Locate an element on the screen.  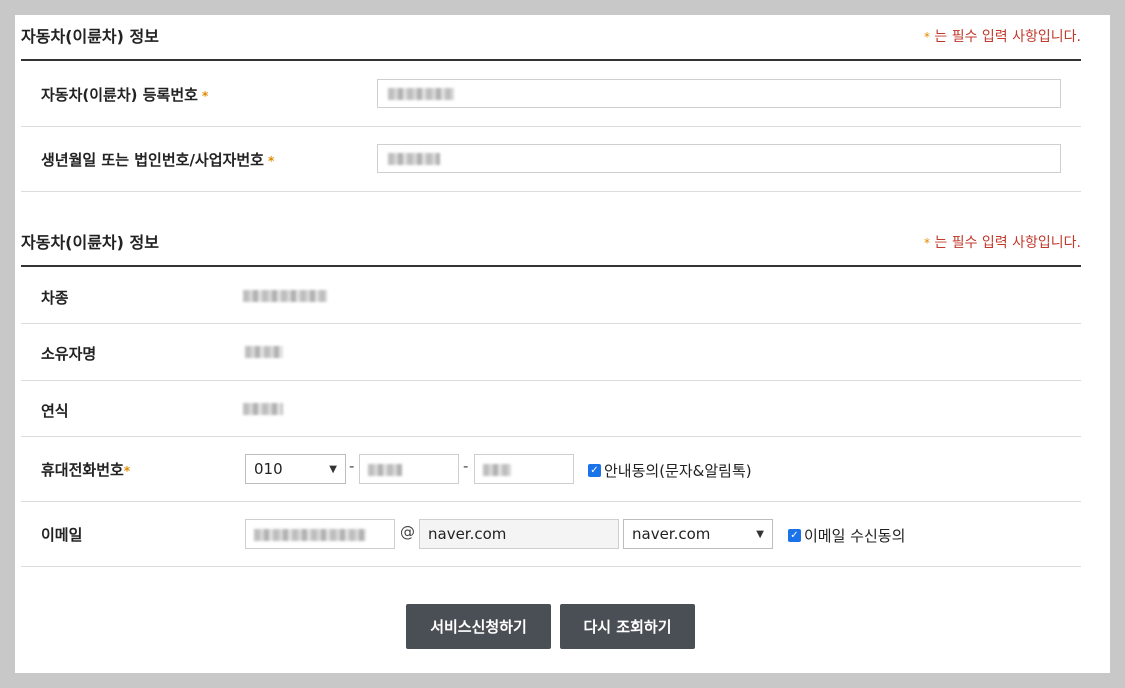
reg-number-row: 자동차(이륜차) 등록번호 * is located at coordinates (551, 94).